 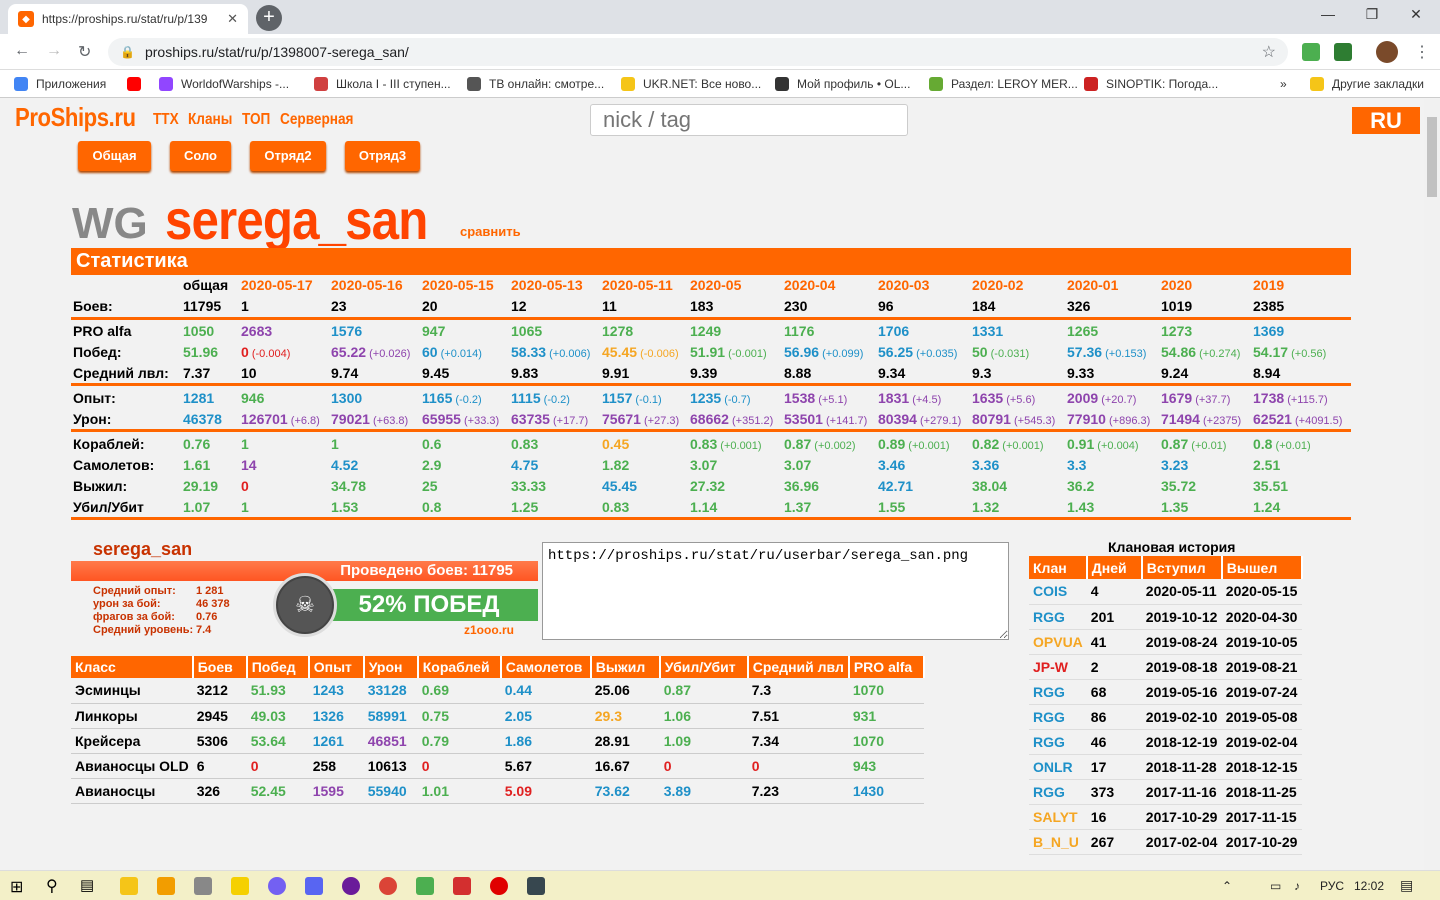 I want to click on clan-tag-link: ONLR, so click(x=1058, y=767).